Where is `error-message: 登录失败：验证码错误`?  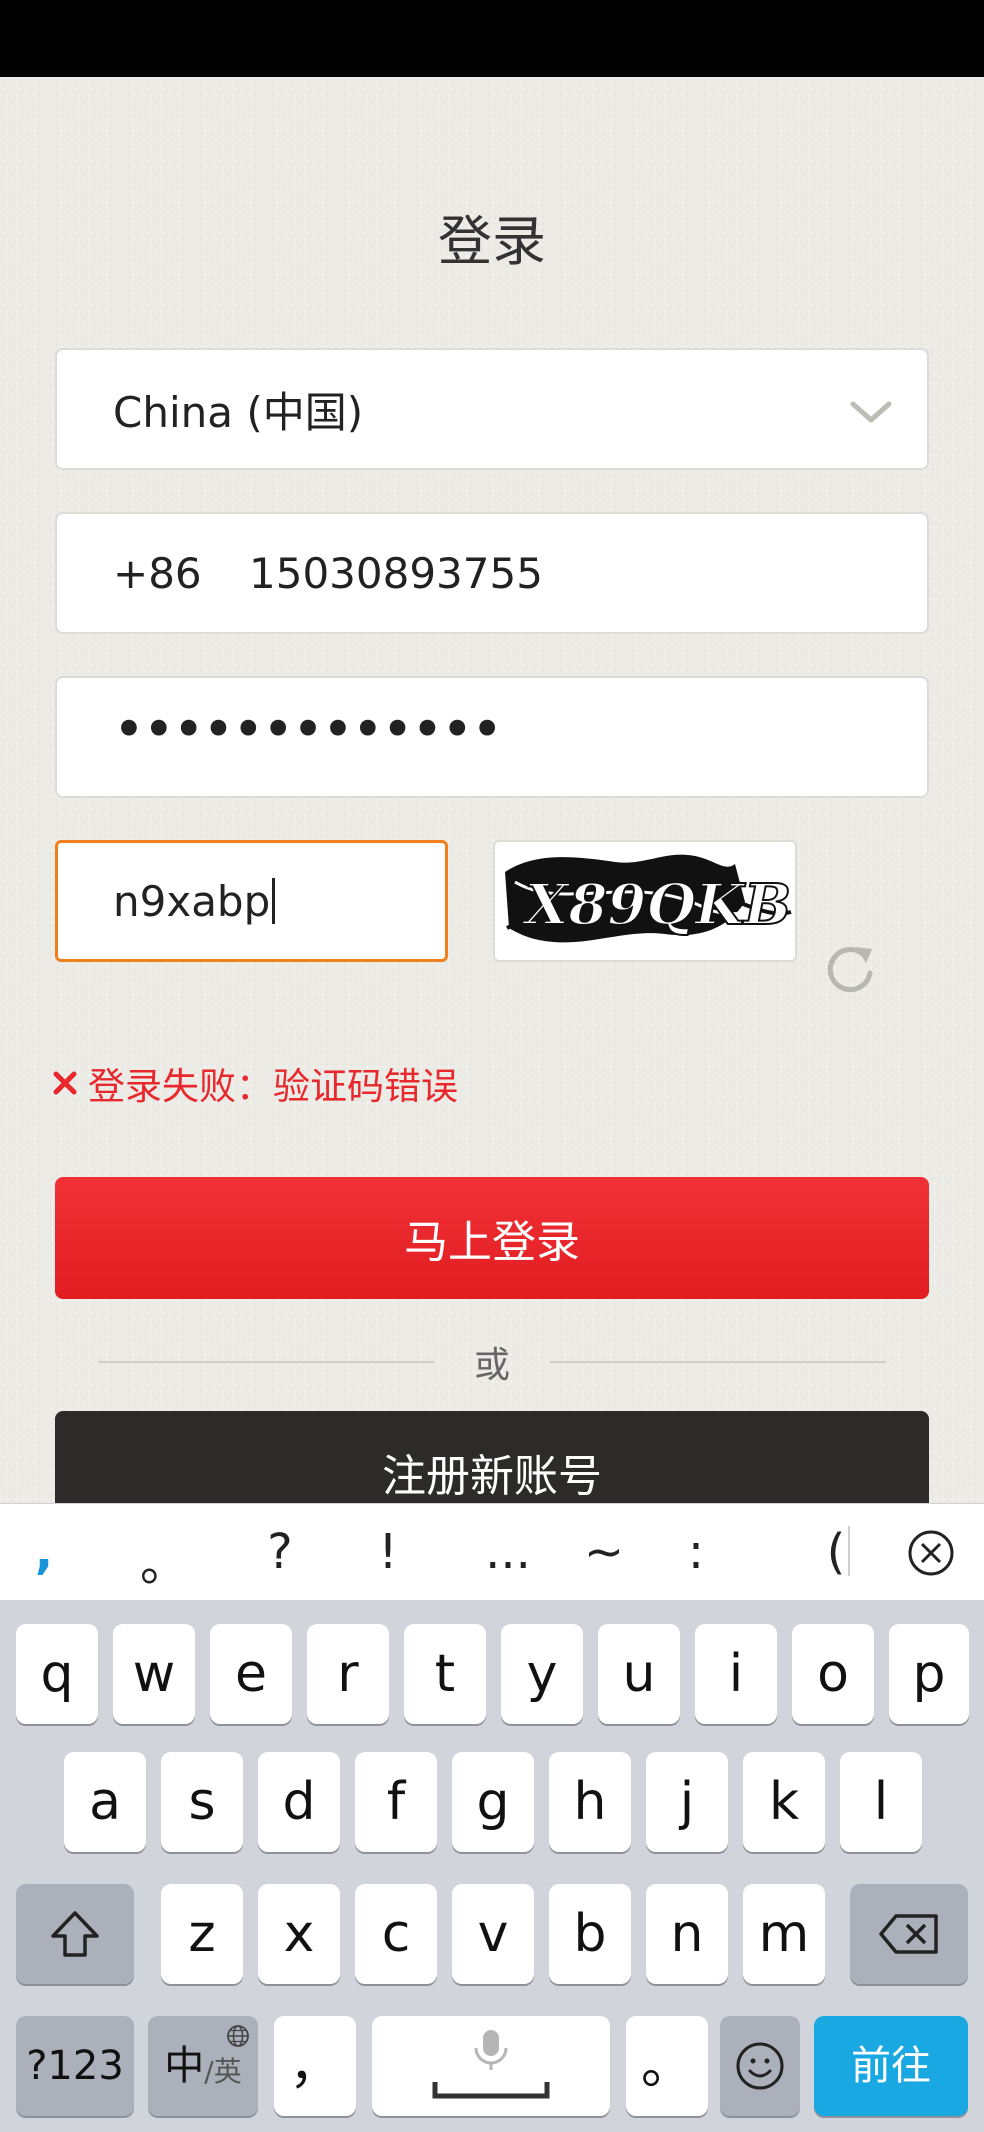
error-message: 登录失败：验证码错误 is located at coordinates (255, 1083).